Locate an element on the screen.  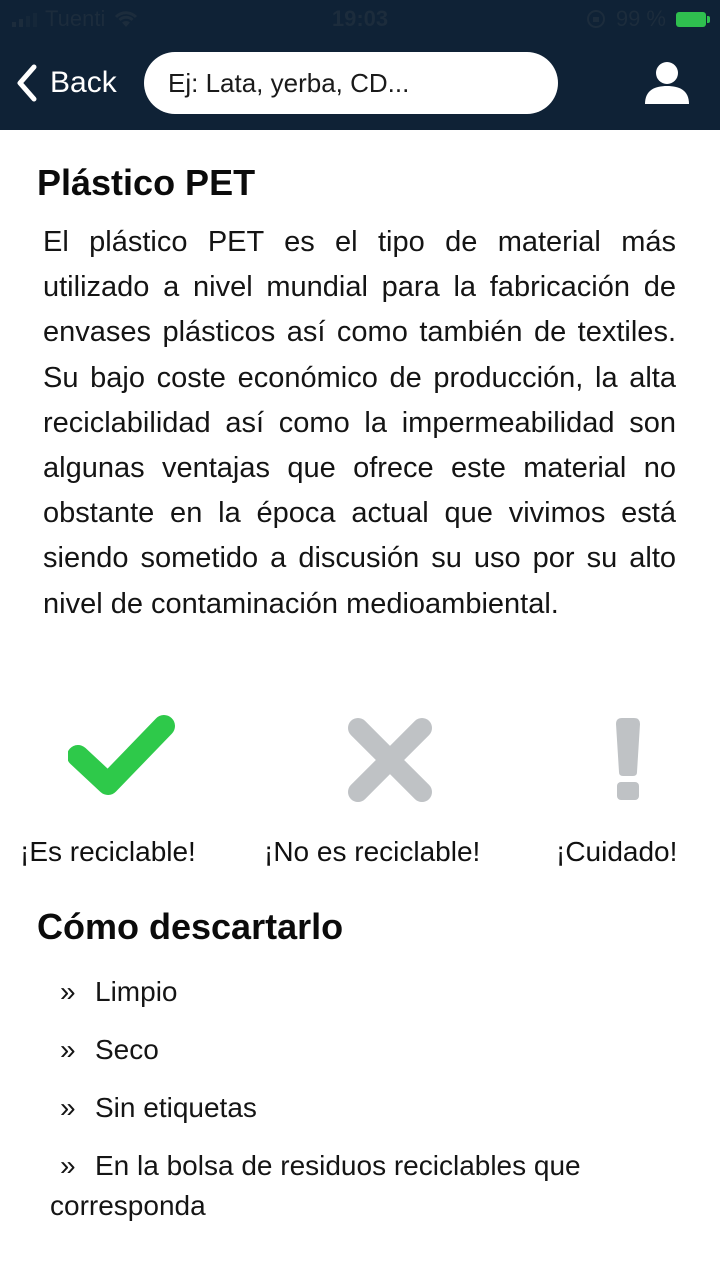
caution-label: ¡Cuidado! is located at coordinates (617, 851).